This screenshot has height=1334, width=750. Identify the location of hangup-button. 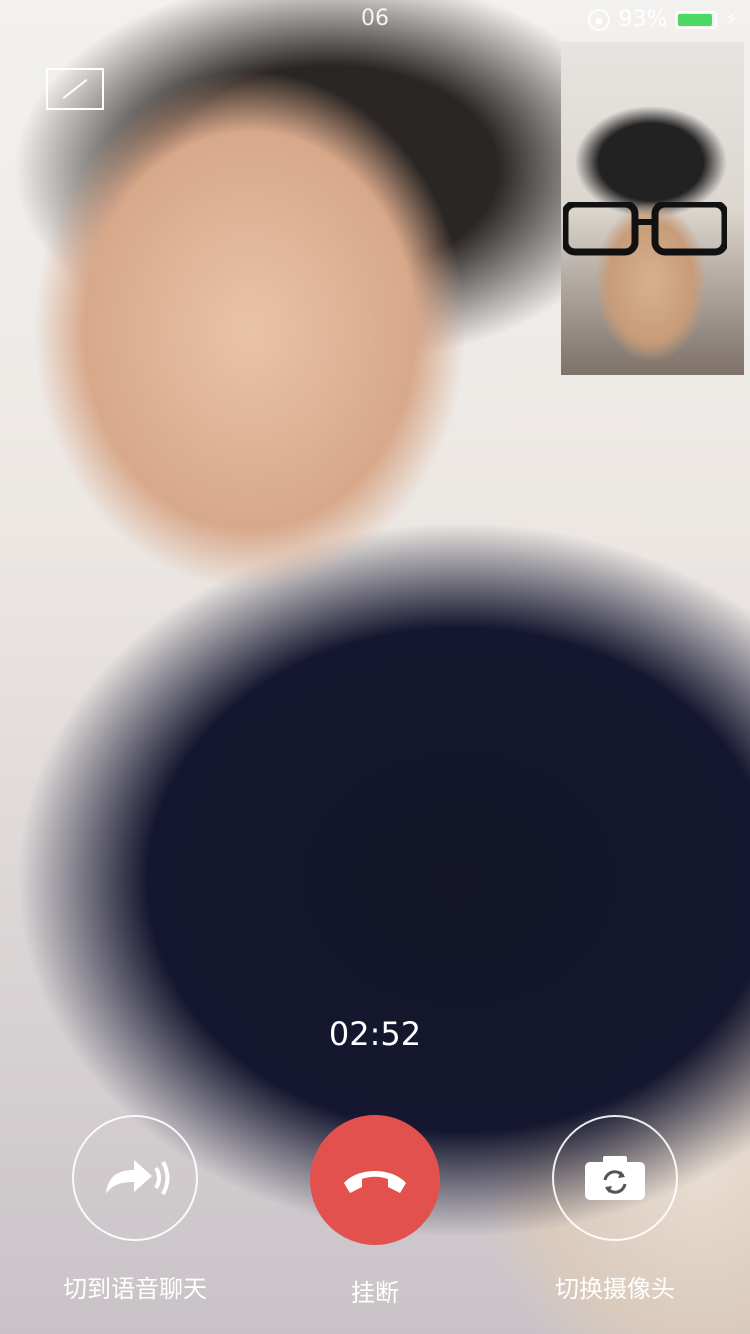
(375, 1180).